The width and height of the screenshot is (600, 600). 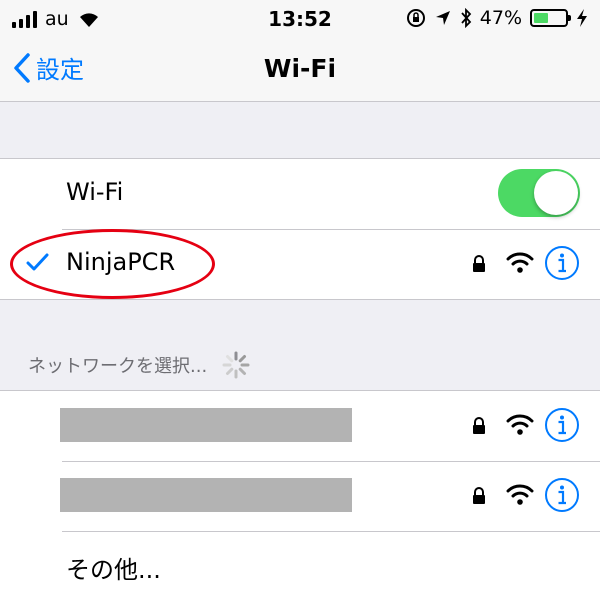 What do you see at coordinates (556, 193) in the screenshot?
I see `toggle-knob` at bounding box center [556, 193].